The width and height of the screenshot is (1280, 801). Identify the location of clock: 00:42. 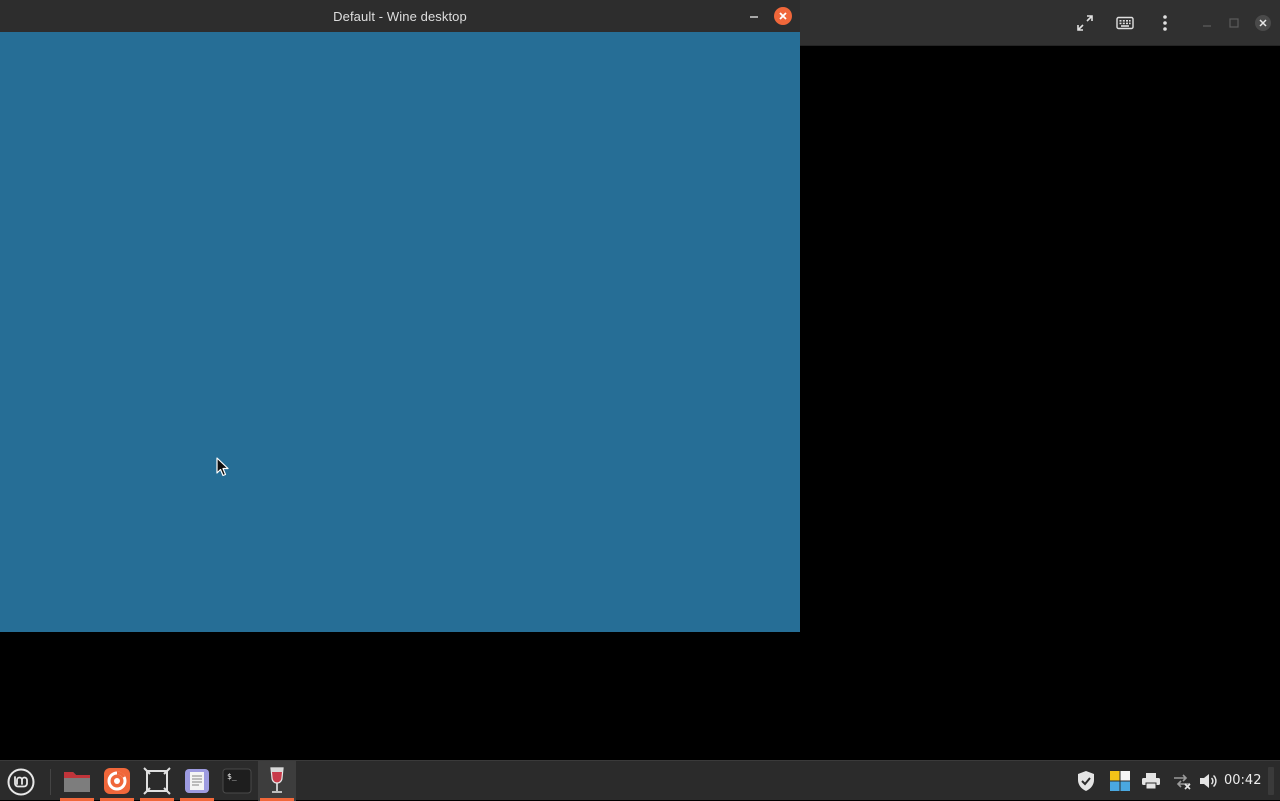
(1242, 780).